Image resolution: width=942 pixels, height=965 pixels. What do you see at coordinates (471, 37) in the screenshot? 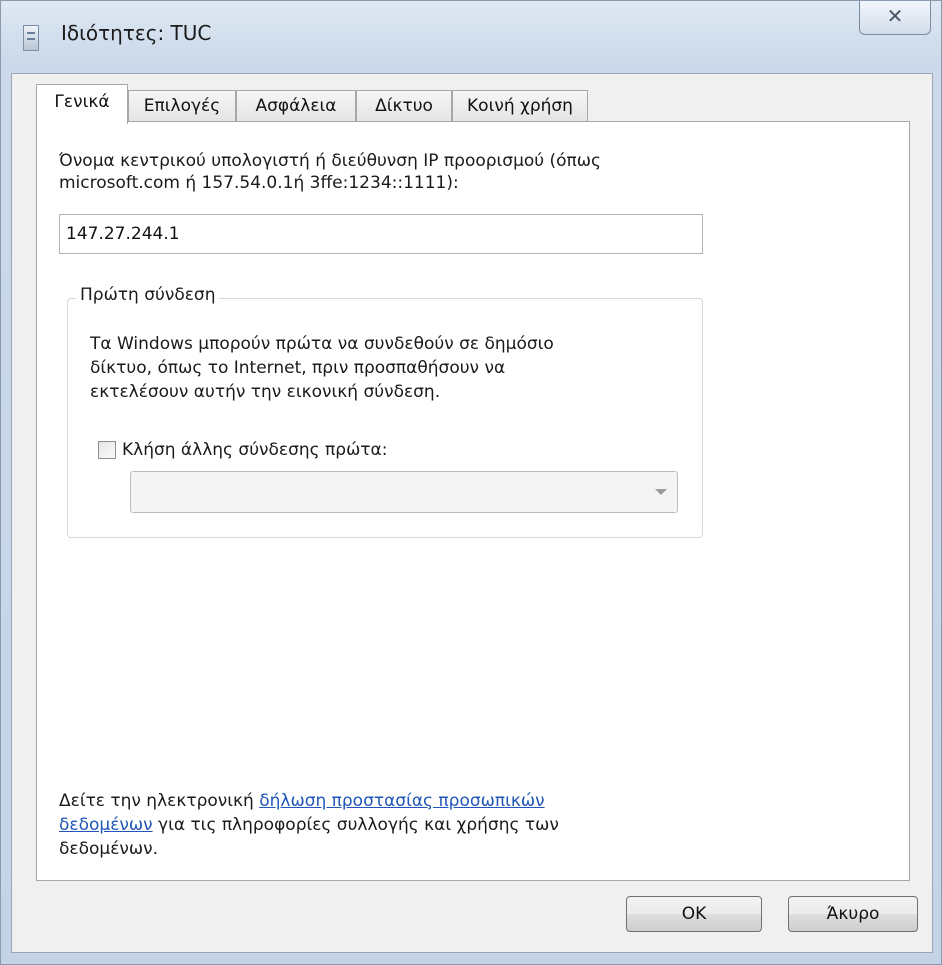
I see `title-bar: Ιδιότητες: TUC ✕` at bounding box center [471, 37].